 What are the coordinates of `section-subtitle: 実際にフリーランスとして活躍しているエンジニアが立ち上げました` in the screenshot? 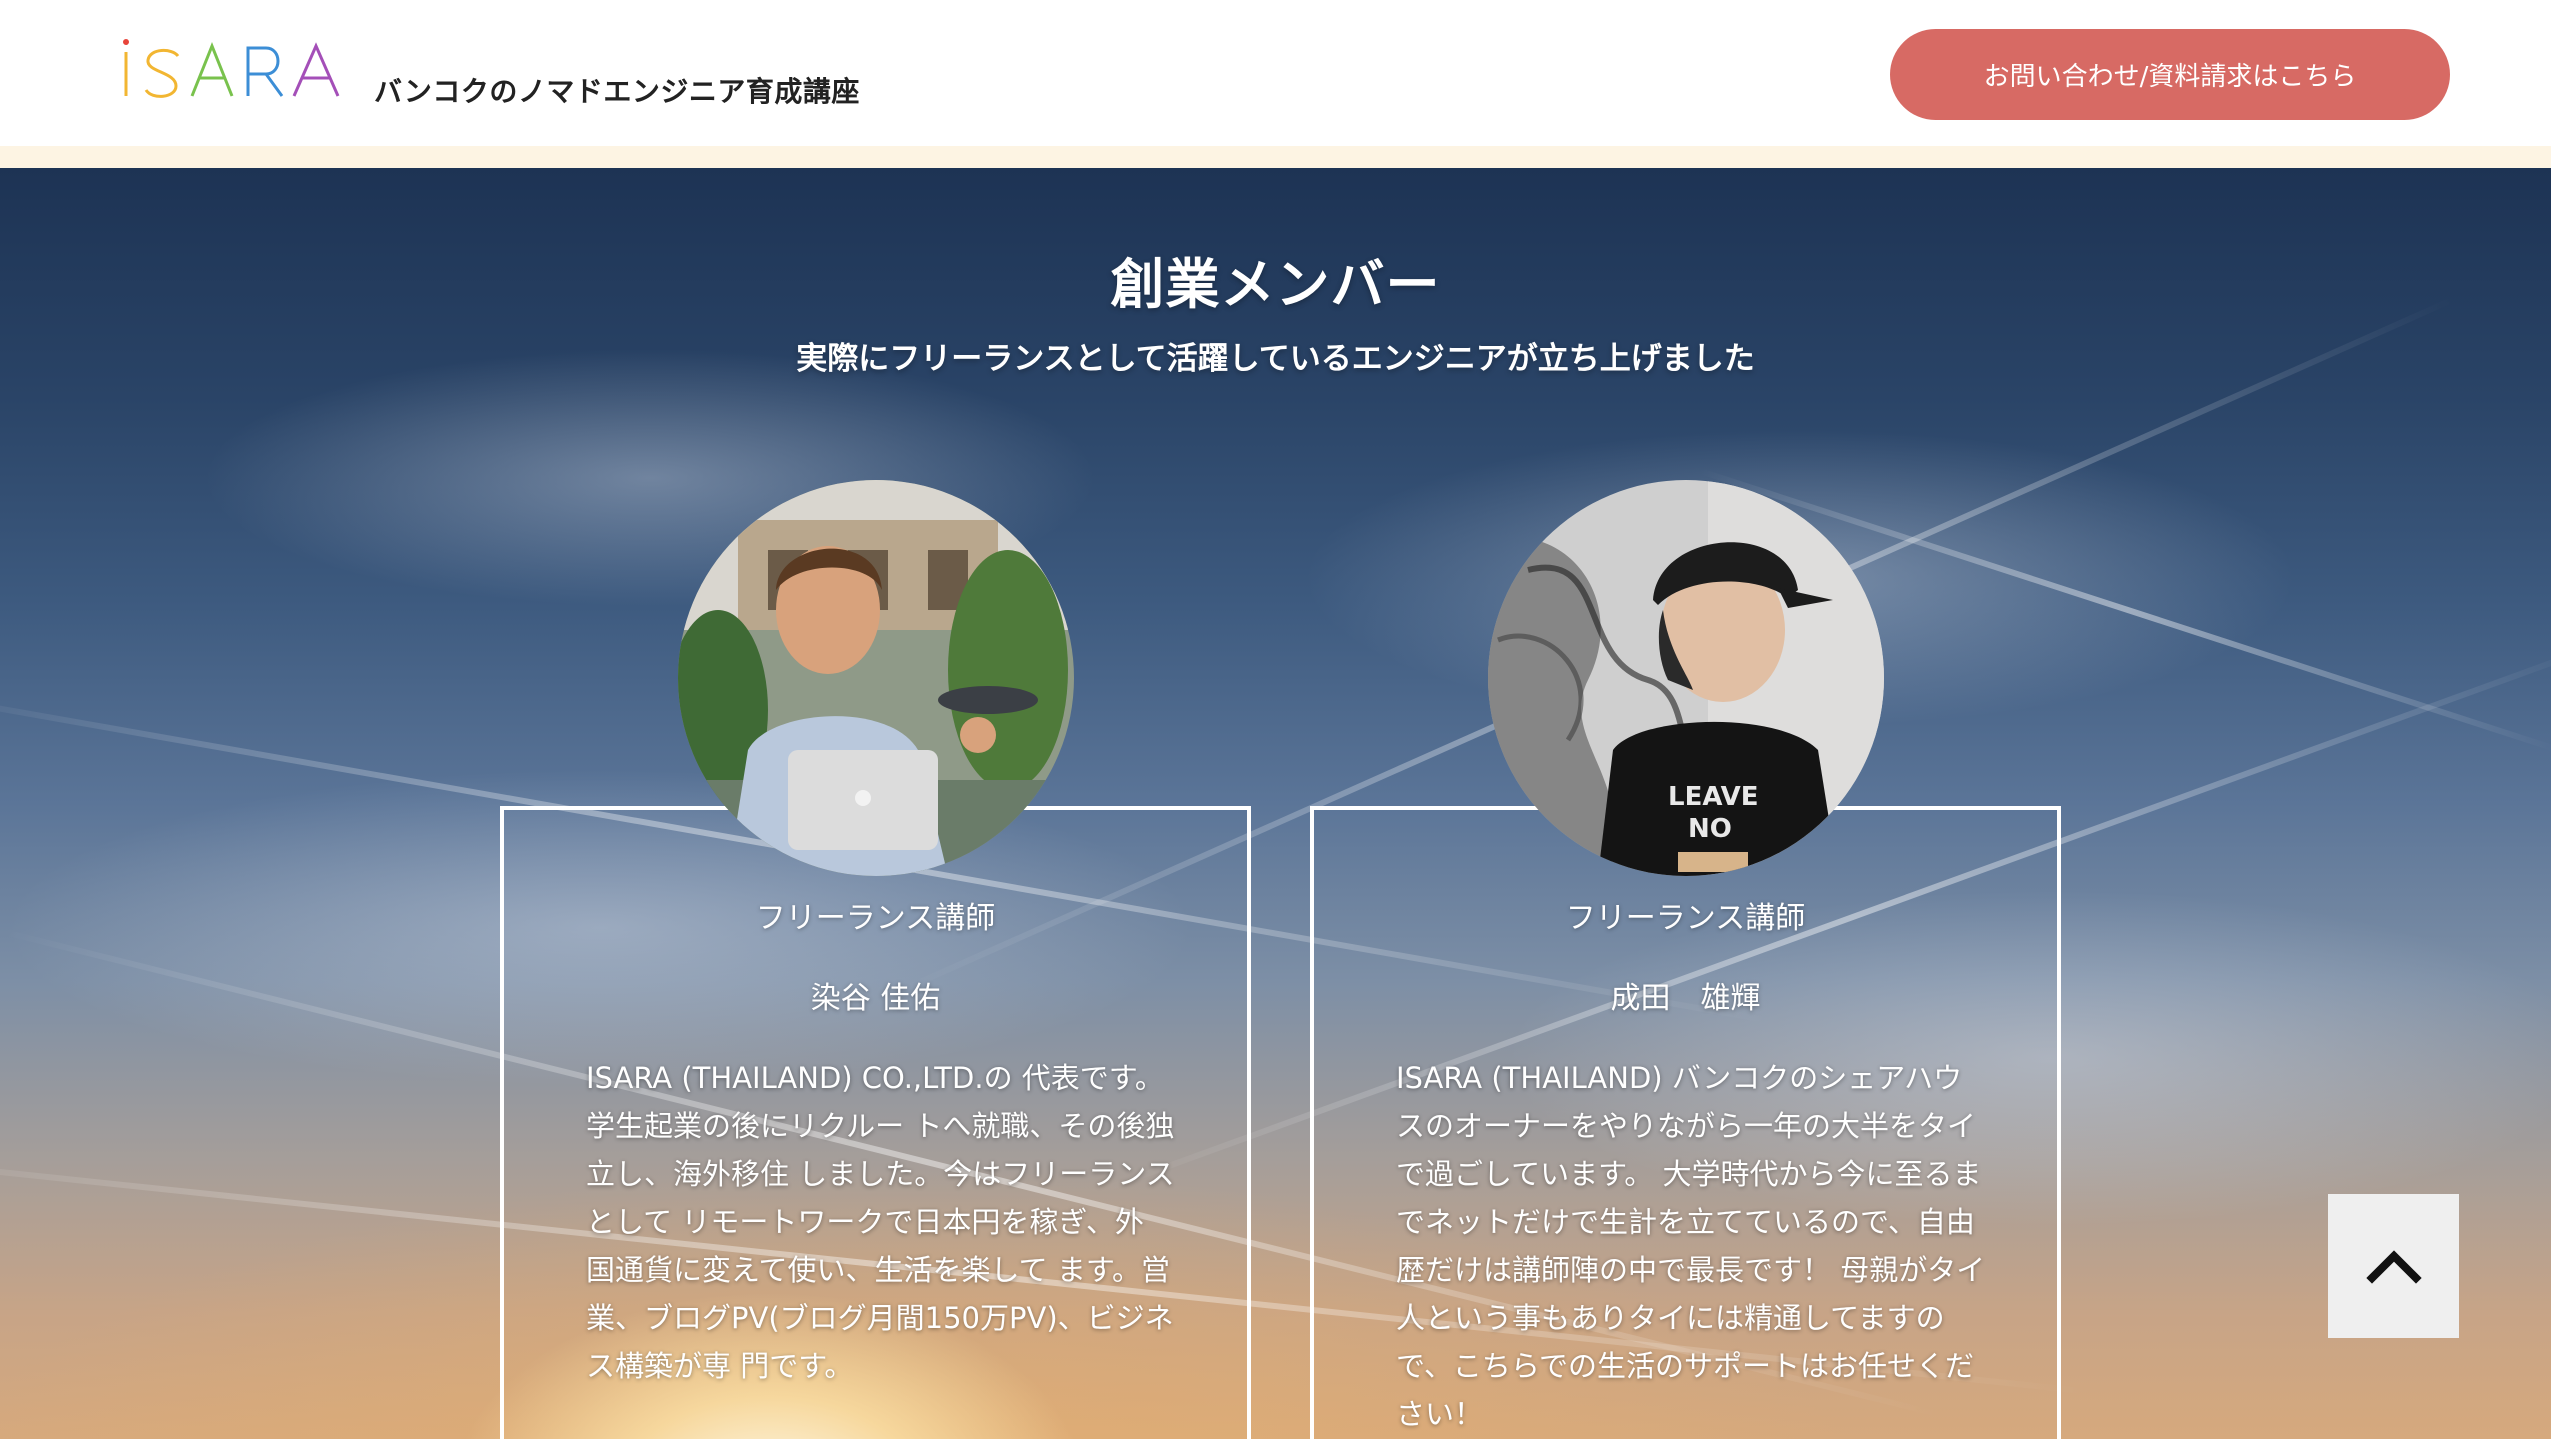 It's located at (1275, 359).